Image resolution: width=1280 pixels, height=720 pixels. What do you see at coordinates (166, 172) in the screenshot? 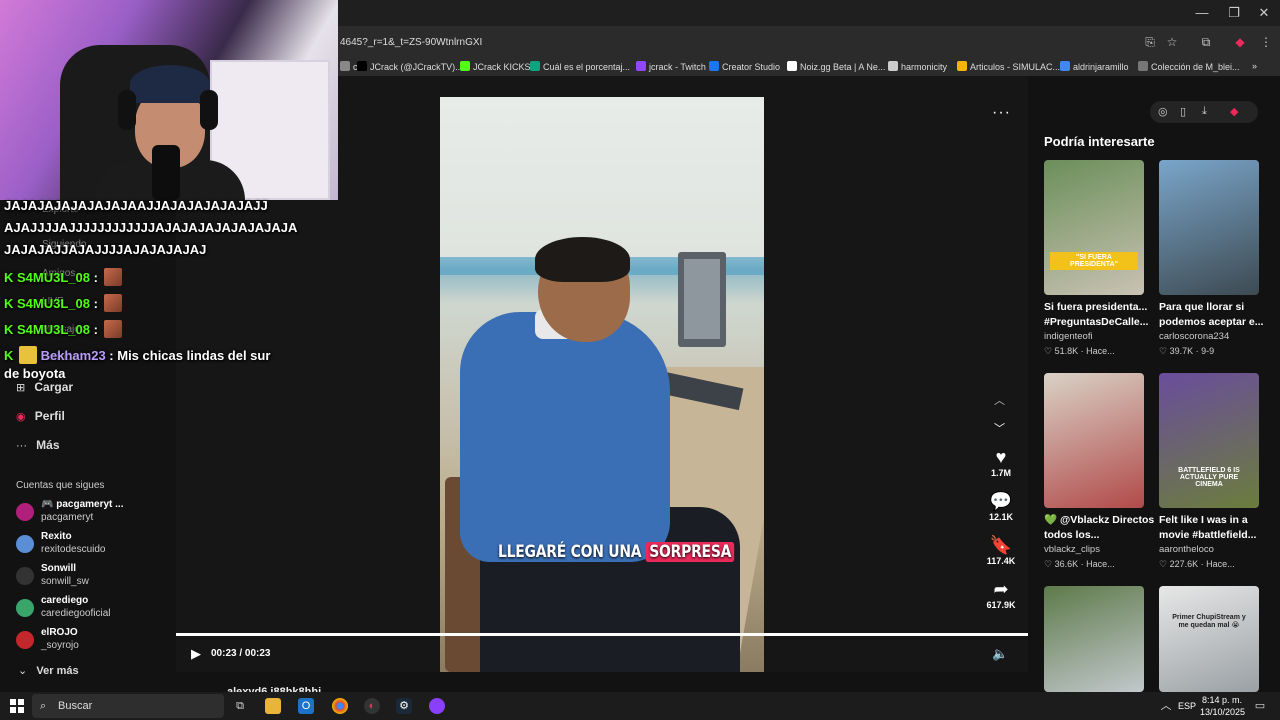
I see `webcam-microphone` at bounding box center [166, 172].